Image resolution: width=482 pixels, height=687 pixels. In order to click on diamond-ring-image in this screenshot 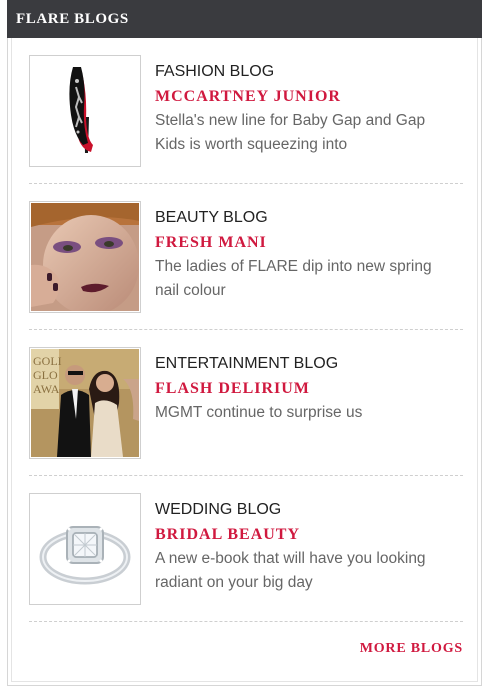, I will do `click(85, 549)`.